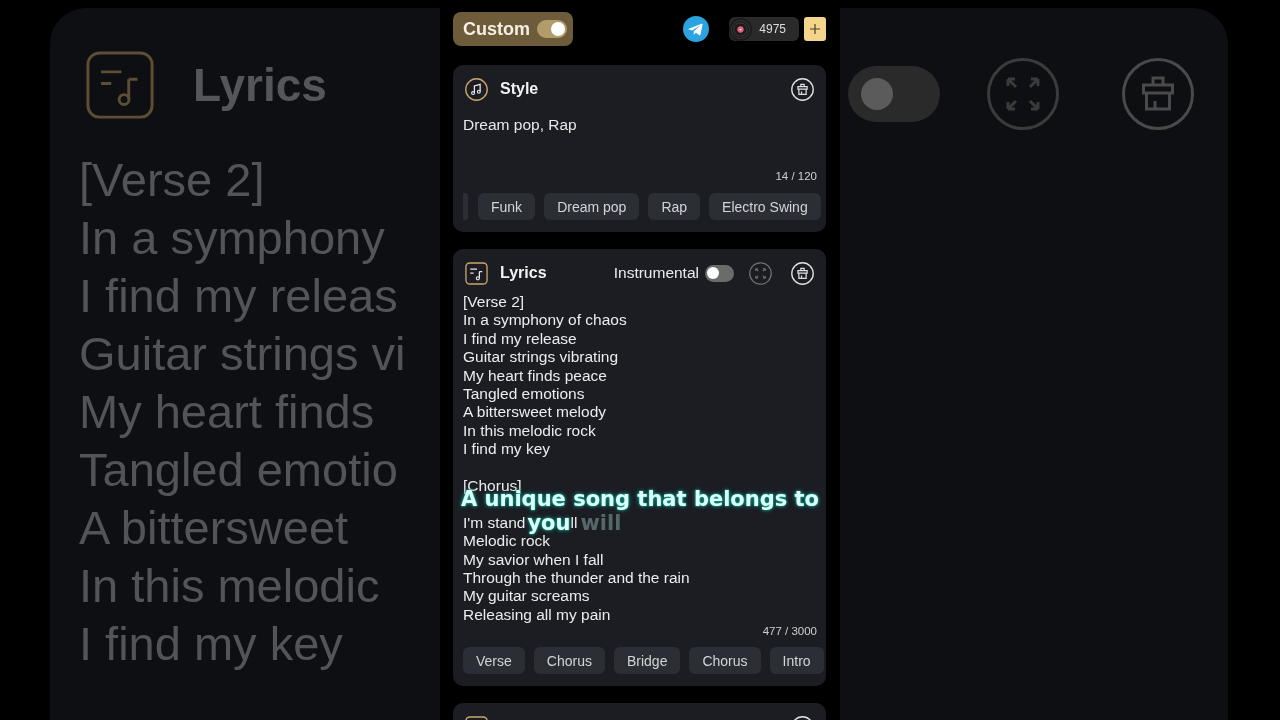 This screenshot has height=720, width=1280. I want to click on lyric-line: Tangled emotio, so click(238, 470).